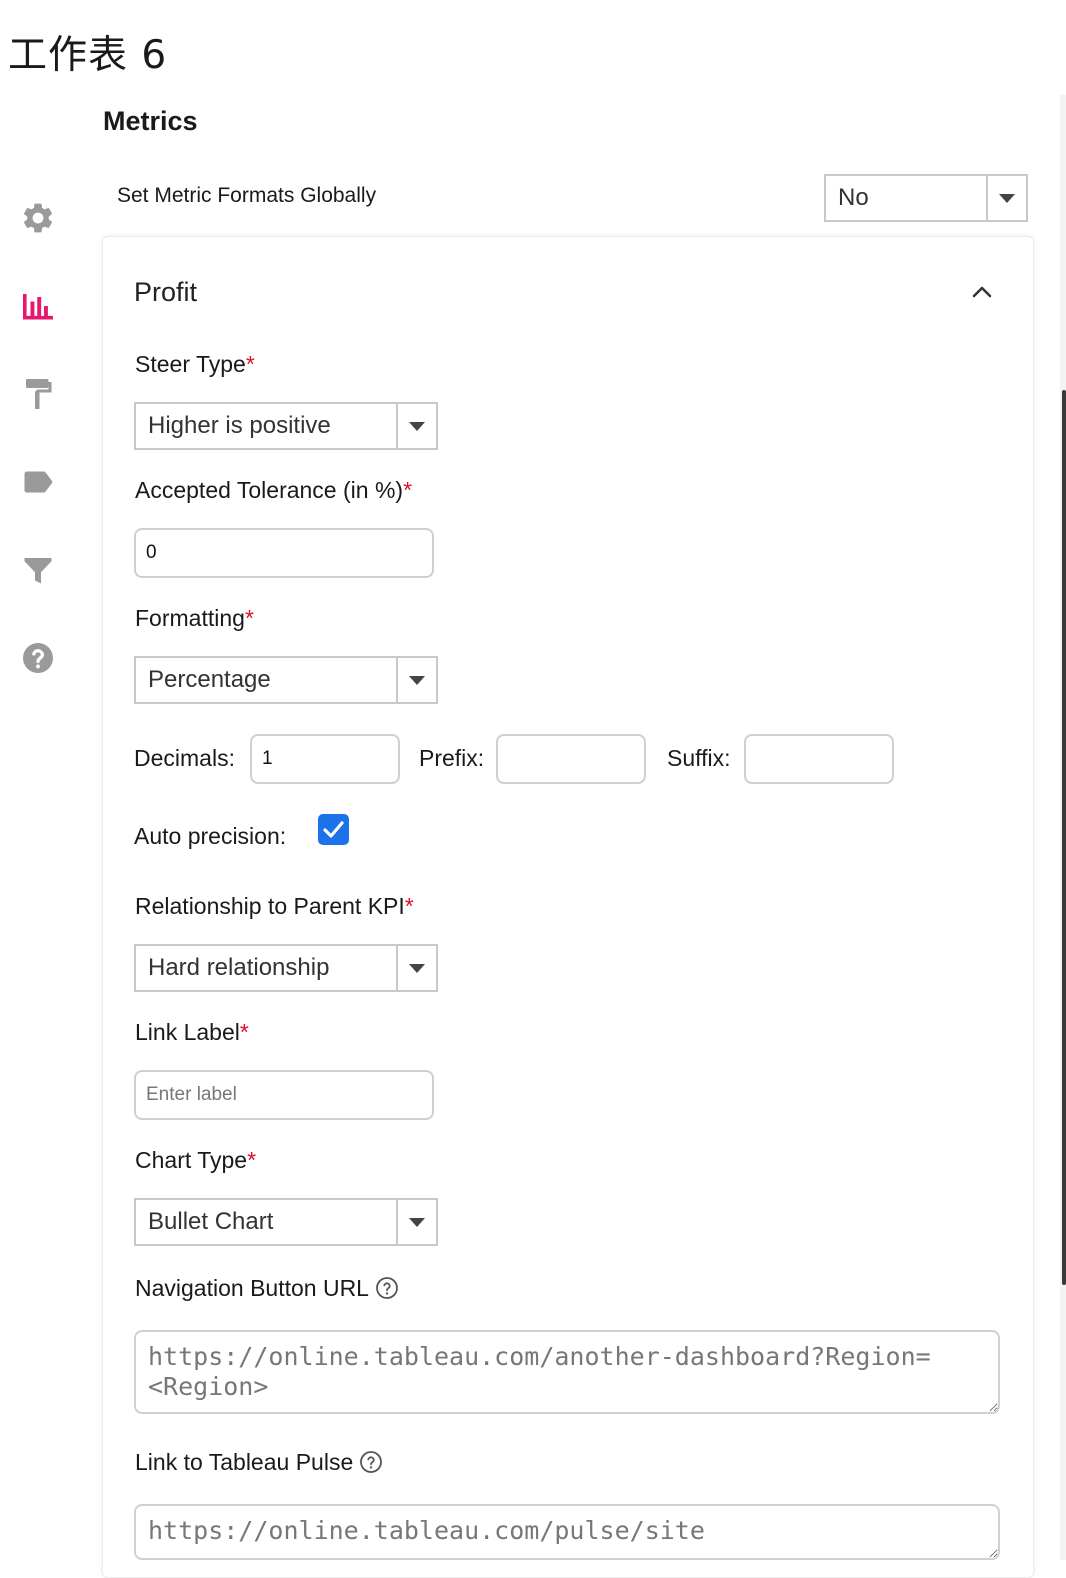  Describe the element at coordinates (567, 1372) in the screenshot. I see `nav-url-textarea` at that location.